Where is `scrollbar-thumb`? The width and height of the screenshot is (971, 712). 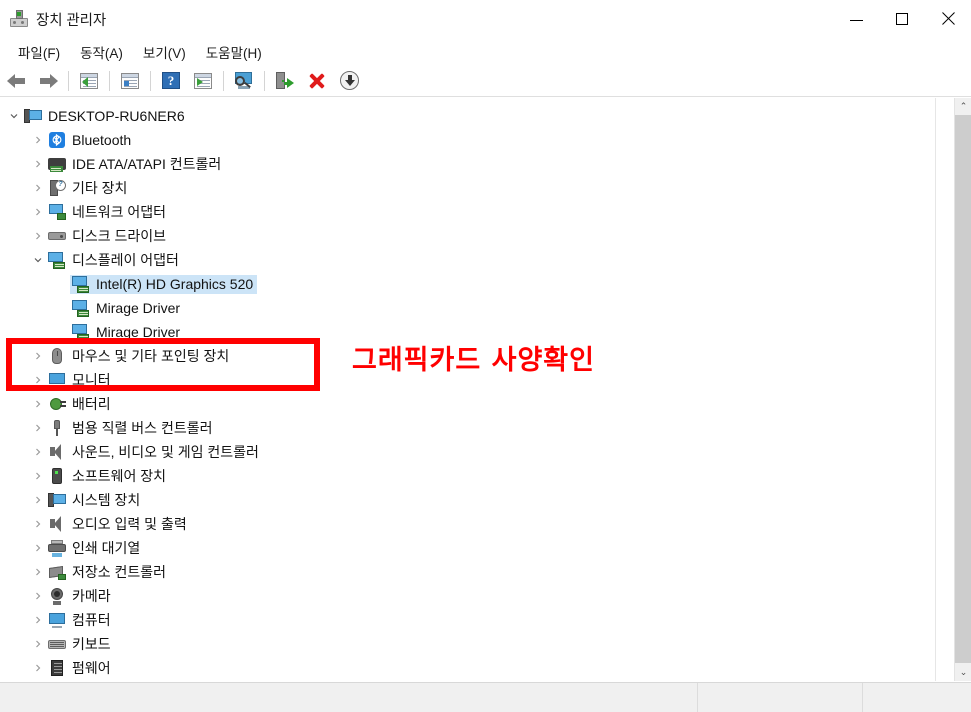
scrollbar-thumb is located at coordinates (963, 389).